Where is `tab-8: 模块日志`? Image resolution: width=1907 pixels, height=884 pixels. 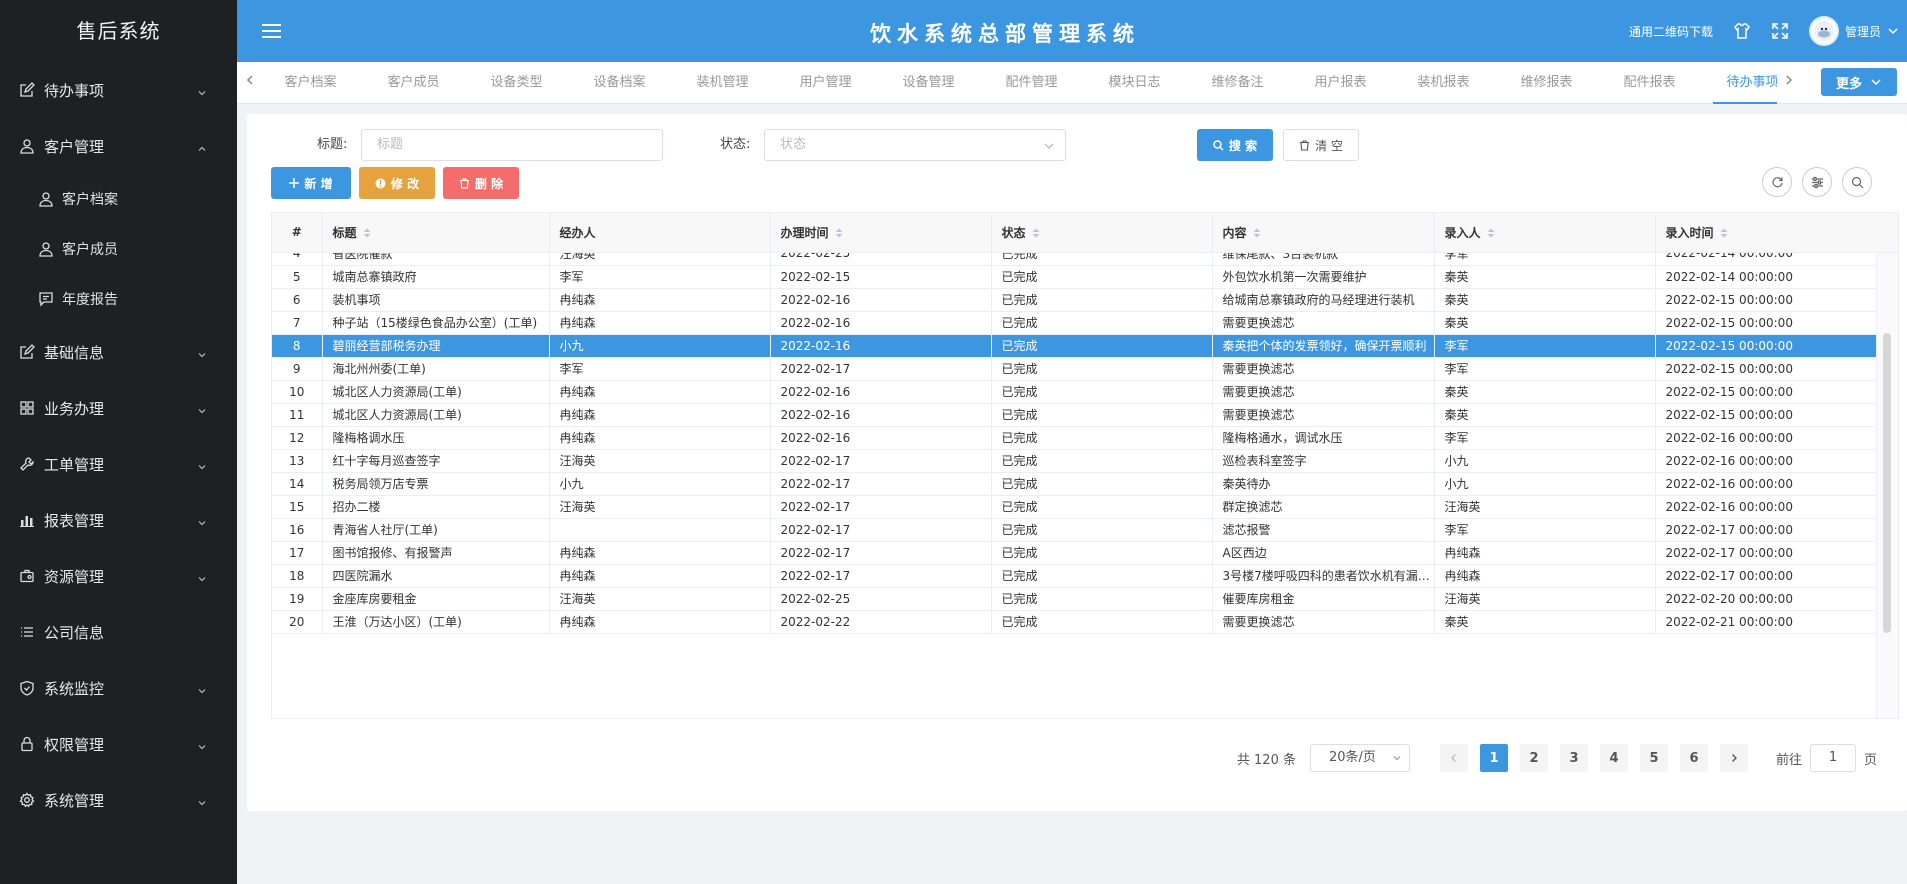
tab-8: 模块日志 is located at coordinates (1134, 83).